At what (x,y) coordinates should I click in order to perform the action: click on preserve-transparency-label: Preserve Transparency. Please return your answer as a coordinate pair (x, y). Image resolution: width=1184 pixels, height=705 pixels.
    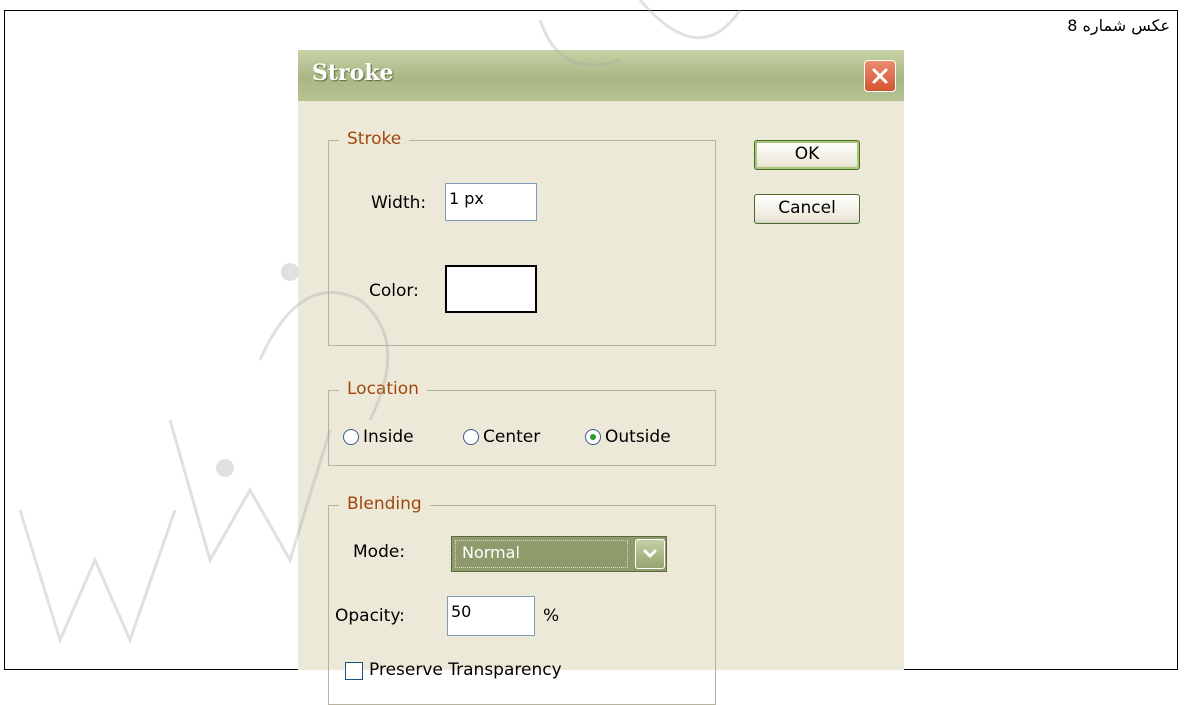
    Looking at the image, I should click on (465, 670).